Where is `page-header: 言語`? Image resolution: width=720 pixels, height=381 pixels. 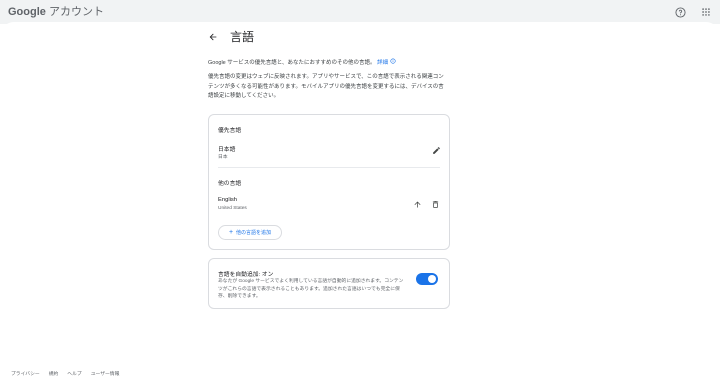 page-header: 言語 is located at coordinates (231, 36).